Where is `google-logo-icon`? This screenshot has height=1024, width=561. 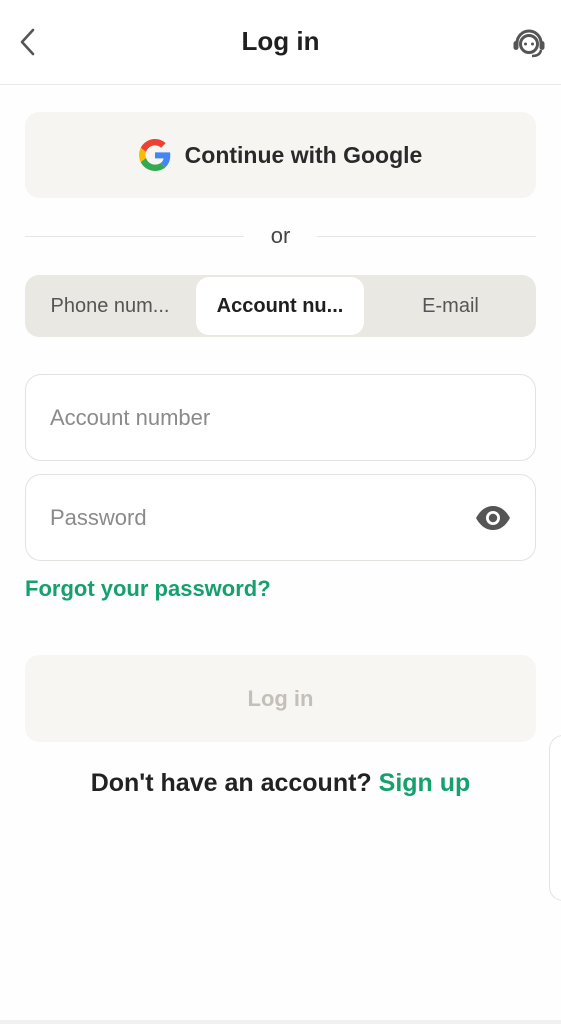
google-logo-icon is located at coordinates (154, 155).